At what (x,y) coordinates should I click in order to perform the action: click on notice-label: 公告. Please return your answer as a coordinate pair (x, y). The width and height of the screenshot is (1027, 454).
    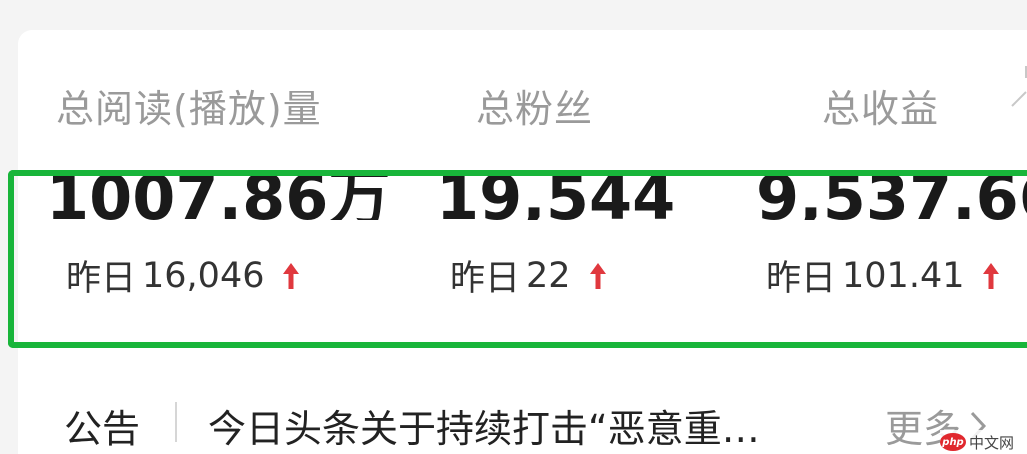
    Looking at the image, I should click on (102, 429).